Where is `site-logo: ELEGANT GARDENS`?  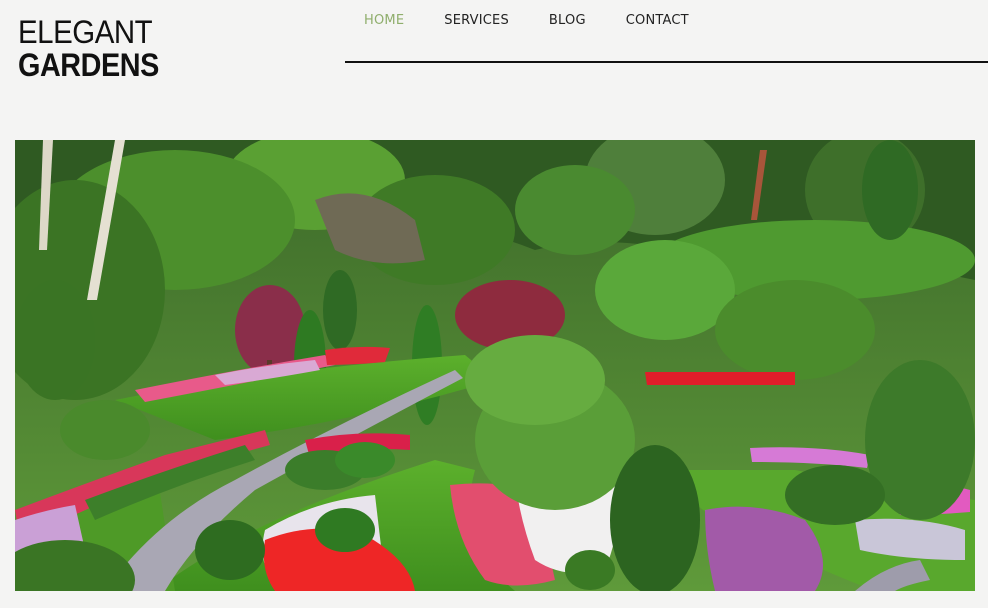 site-logo: ELEGANT GARDENS is located at coordinates (93, 49).